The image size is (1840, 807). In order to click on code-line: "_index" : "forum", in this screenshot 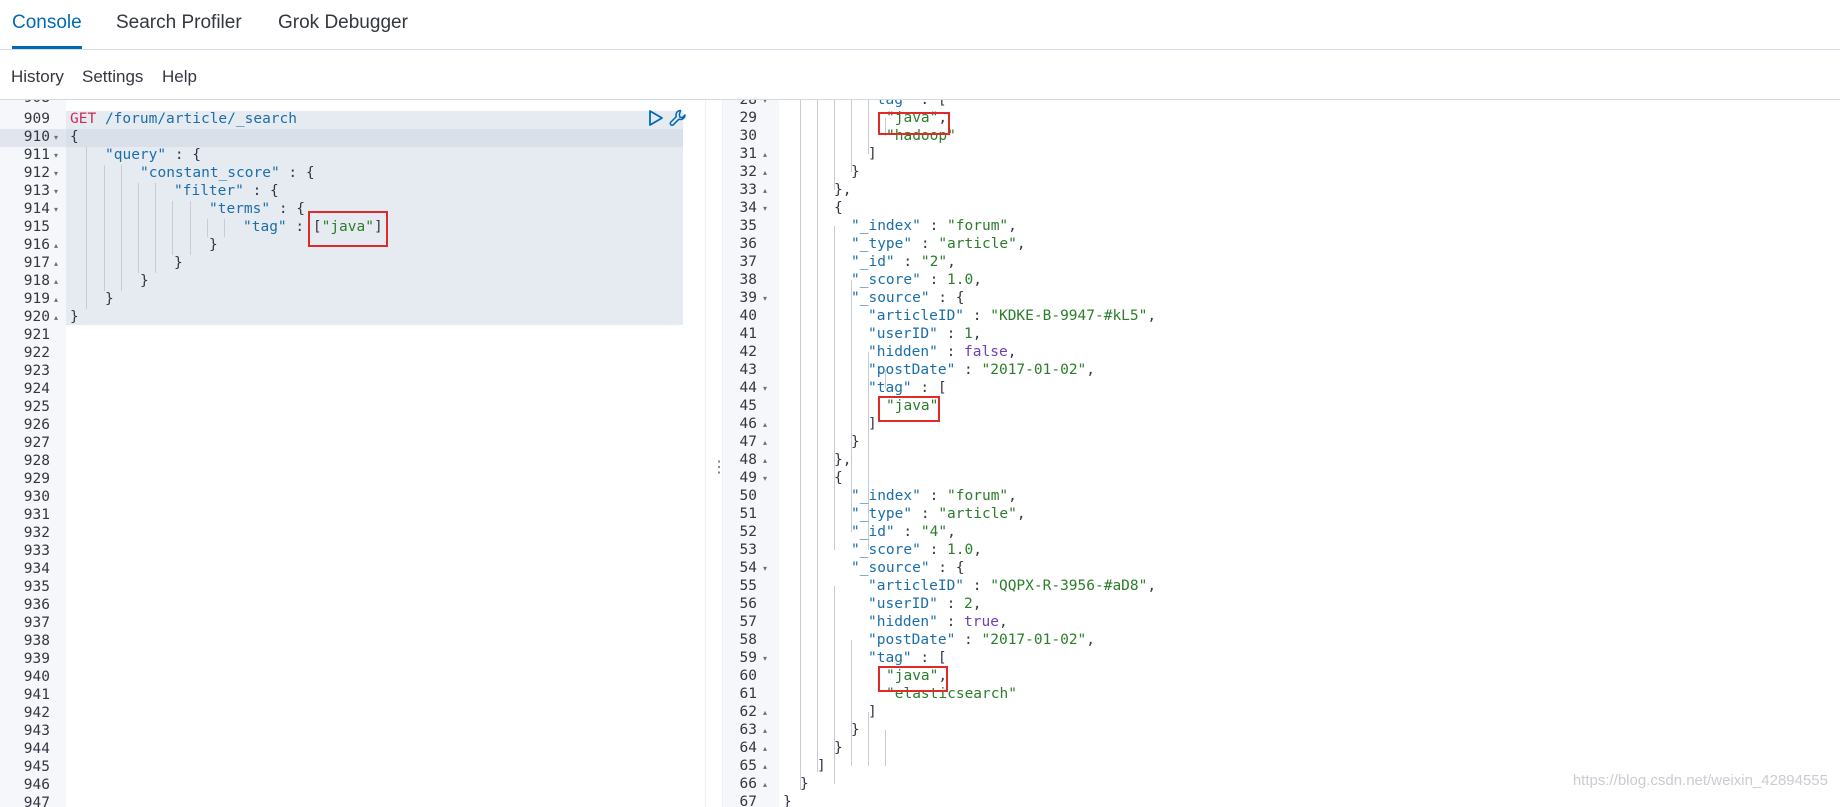, I will do `click(934, 496)`.